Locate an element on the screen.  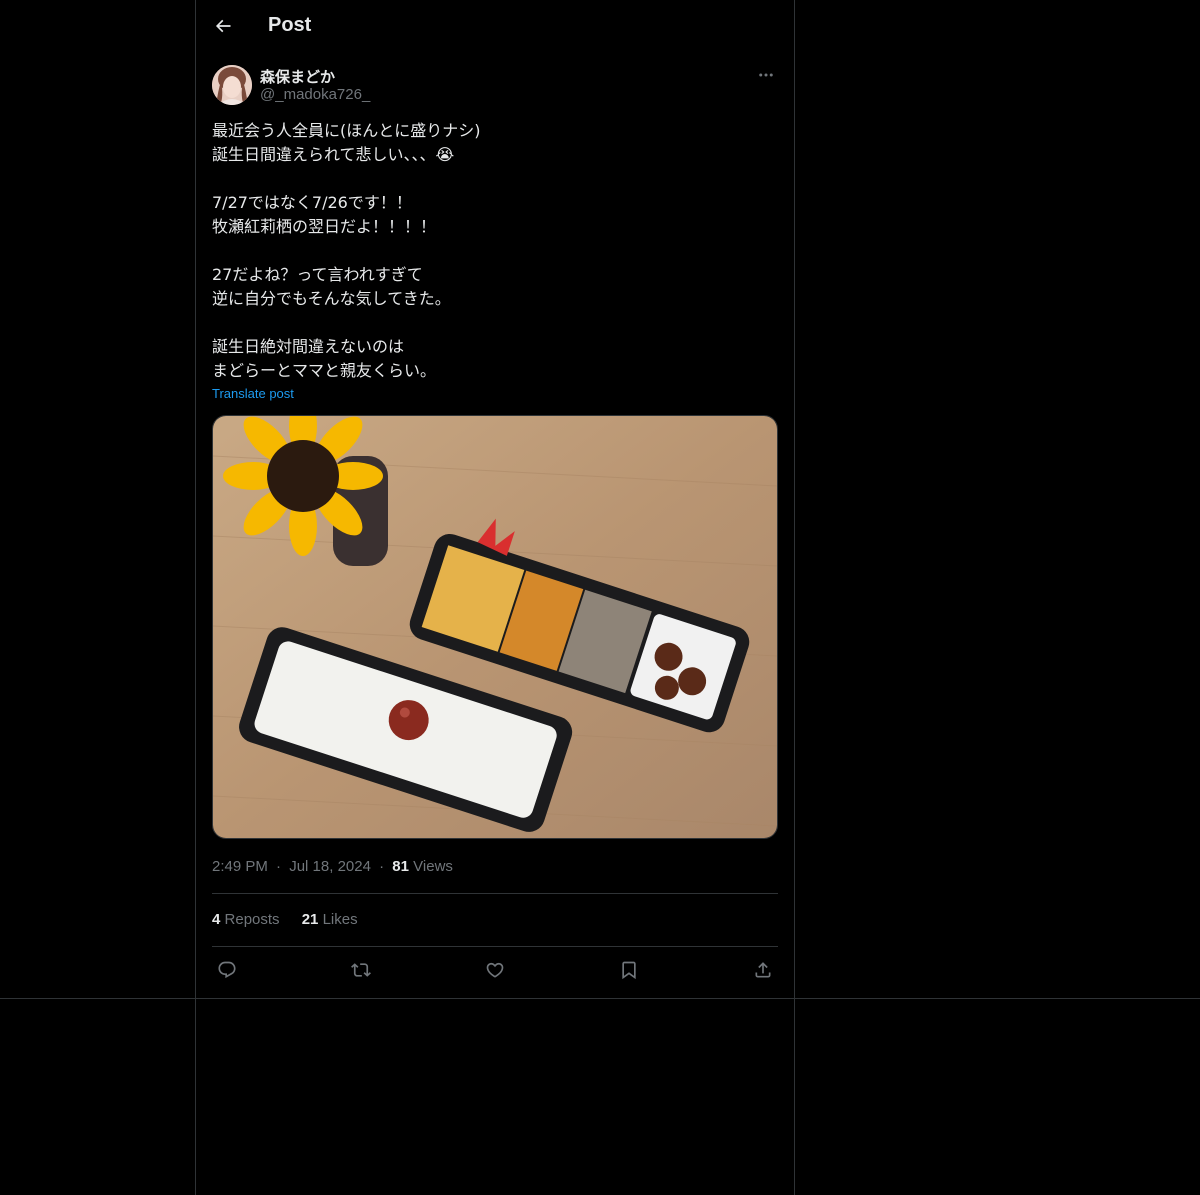
page-title: Post is located at coordinates (290, 25).